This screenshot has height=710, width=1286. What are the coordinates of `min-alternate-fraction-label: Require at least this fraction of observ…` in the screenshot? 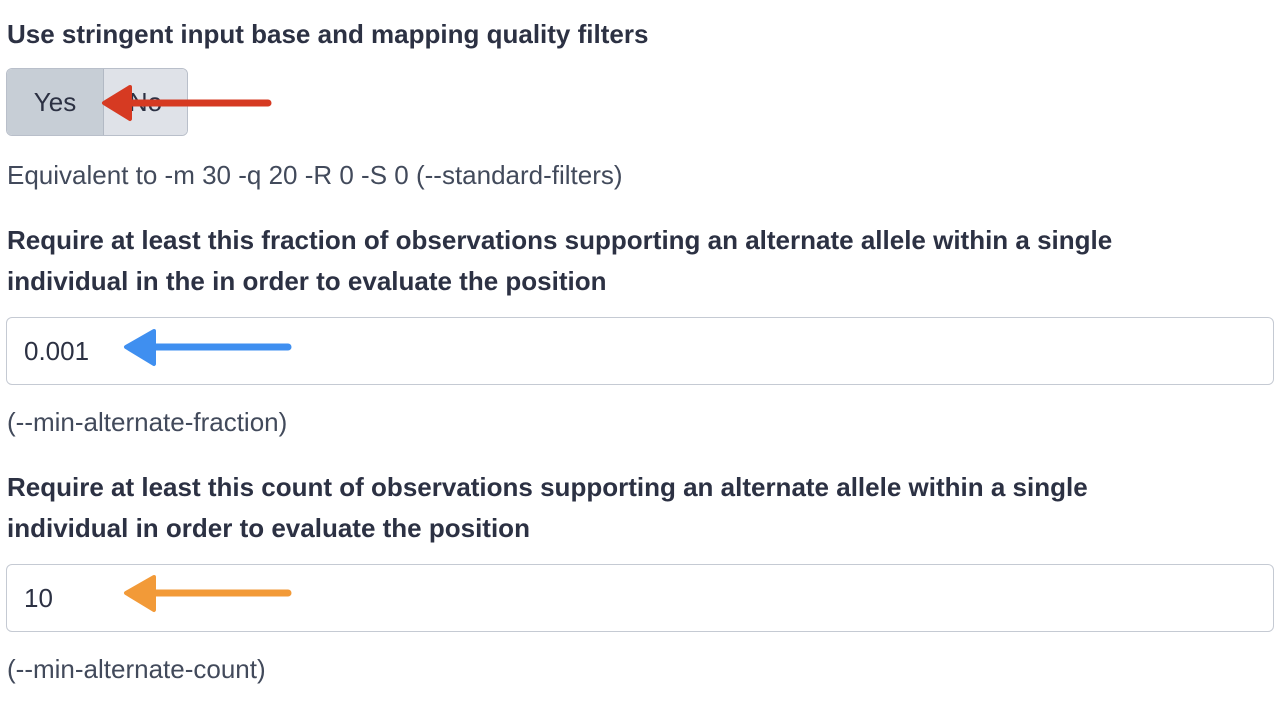 It's located at (559, 261).